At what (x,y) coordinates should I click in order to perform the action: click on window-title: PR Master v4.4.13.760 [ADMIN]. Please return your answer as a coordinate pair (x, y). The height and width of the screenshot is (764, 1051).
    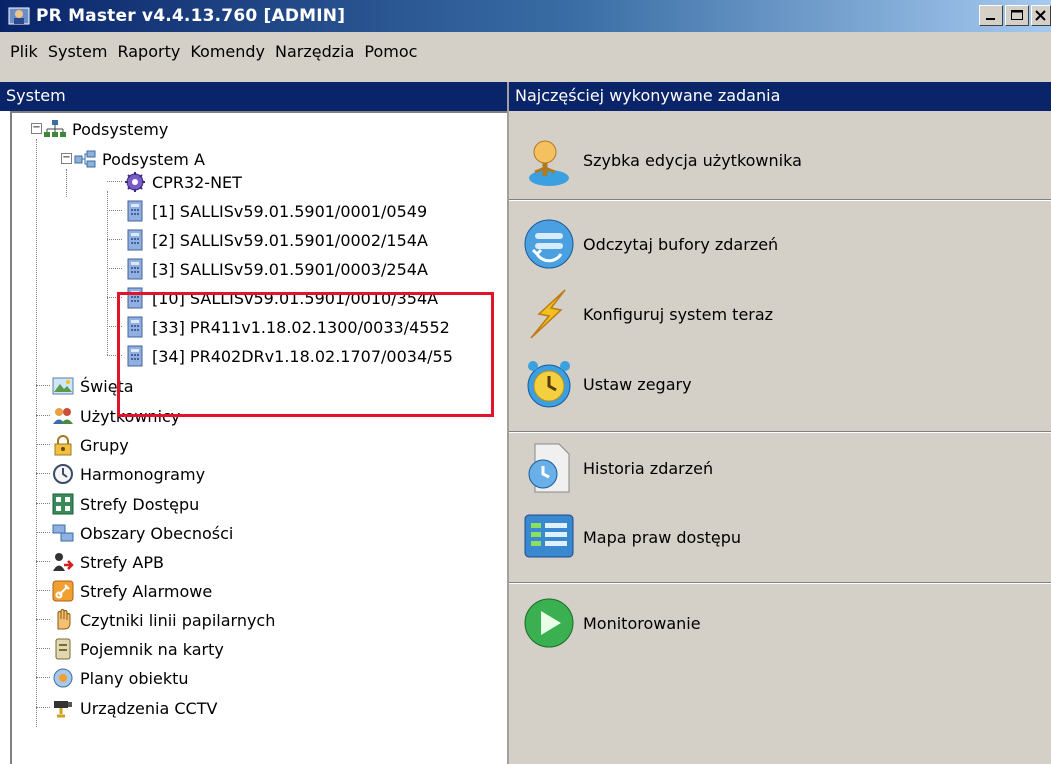
    Looking at the image, I should click on (191, 16).